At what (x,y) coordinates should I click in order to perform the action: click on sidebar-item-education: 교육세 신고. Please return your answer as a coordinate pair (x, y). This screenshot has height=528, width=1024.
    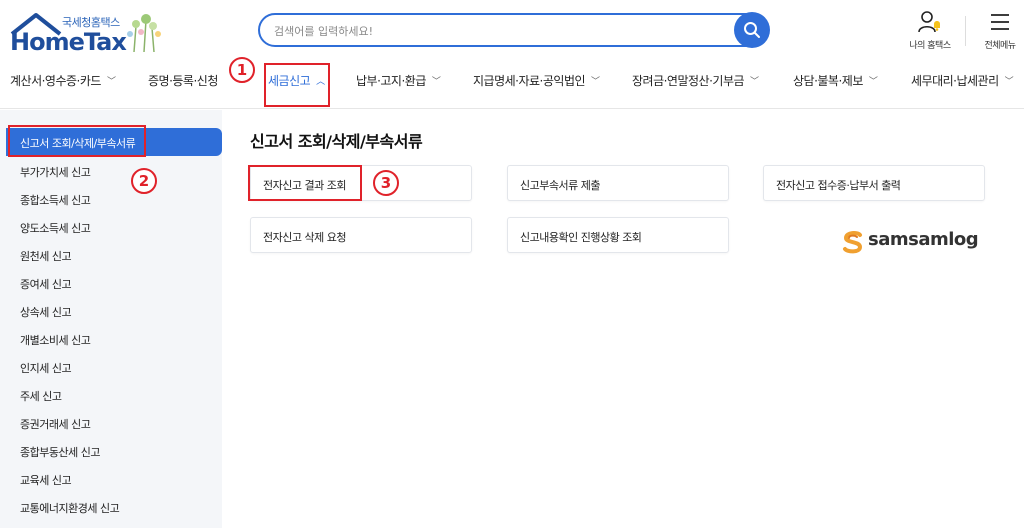
    Looking at the image, I should click on (46, 480).